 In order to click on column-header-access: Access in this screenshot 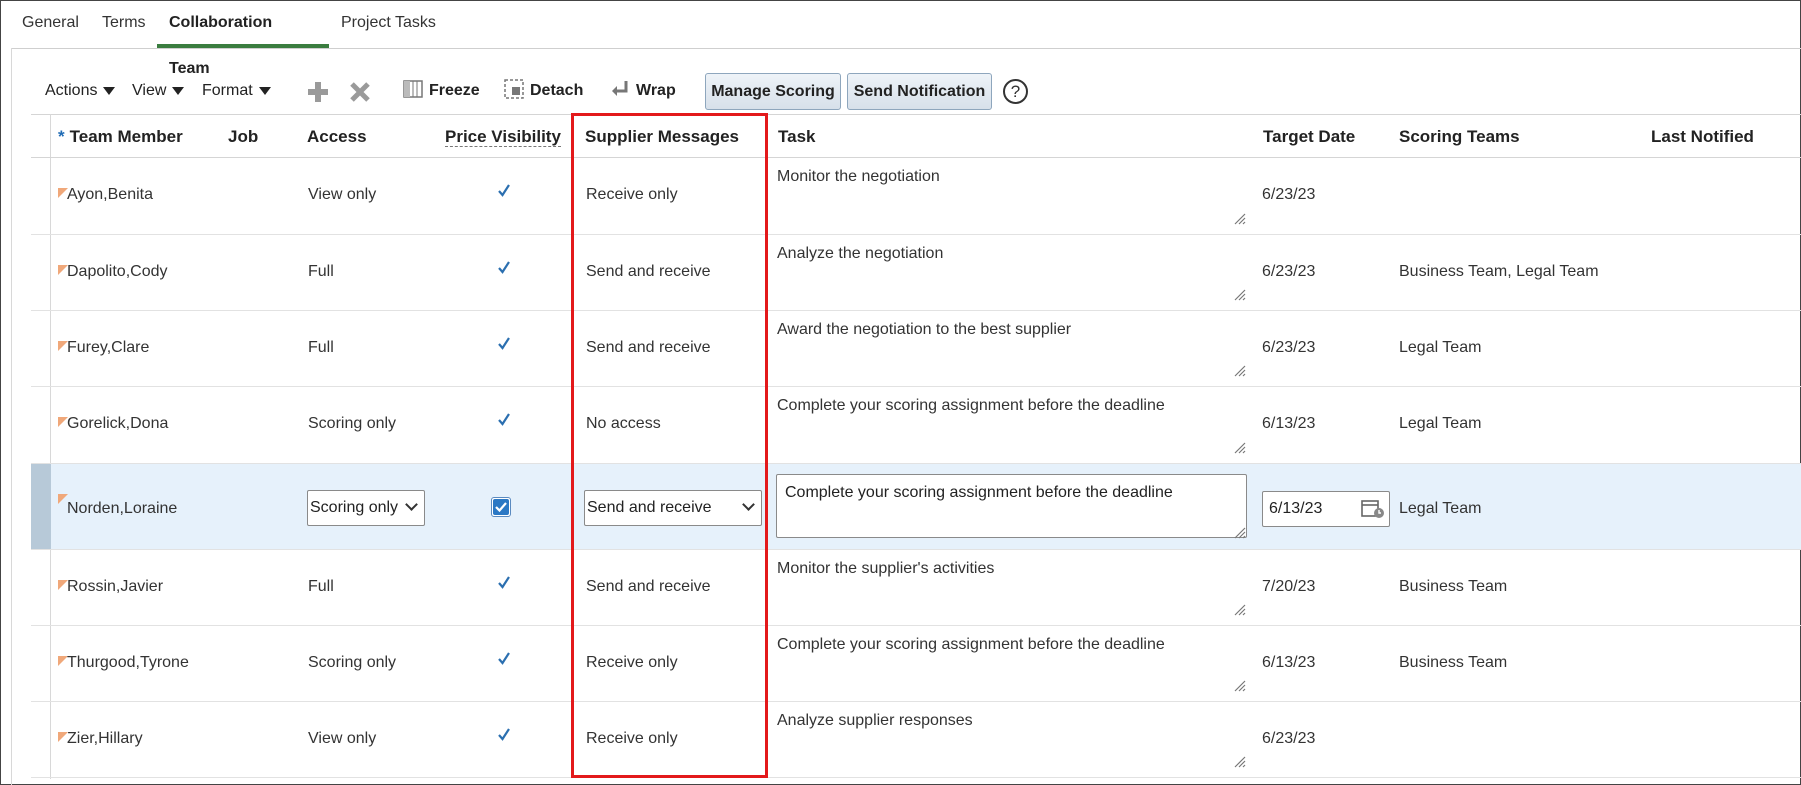, I will do `click(337, 137)`.